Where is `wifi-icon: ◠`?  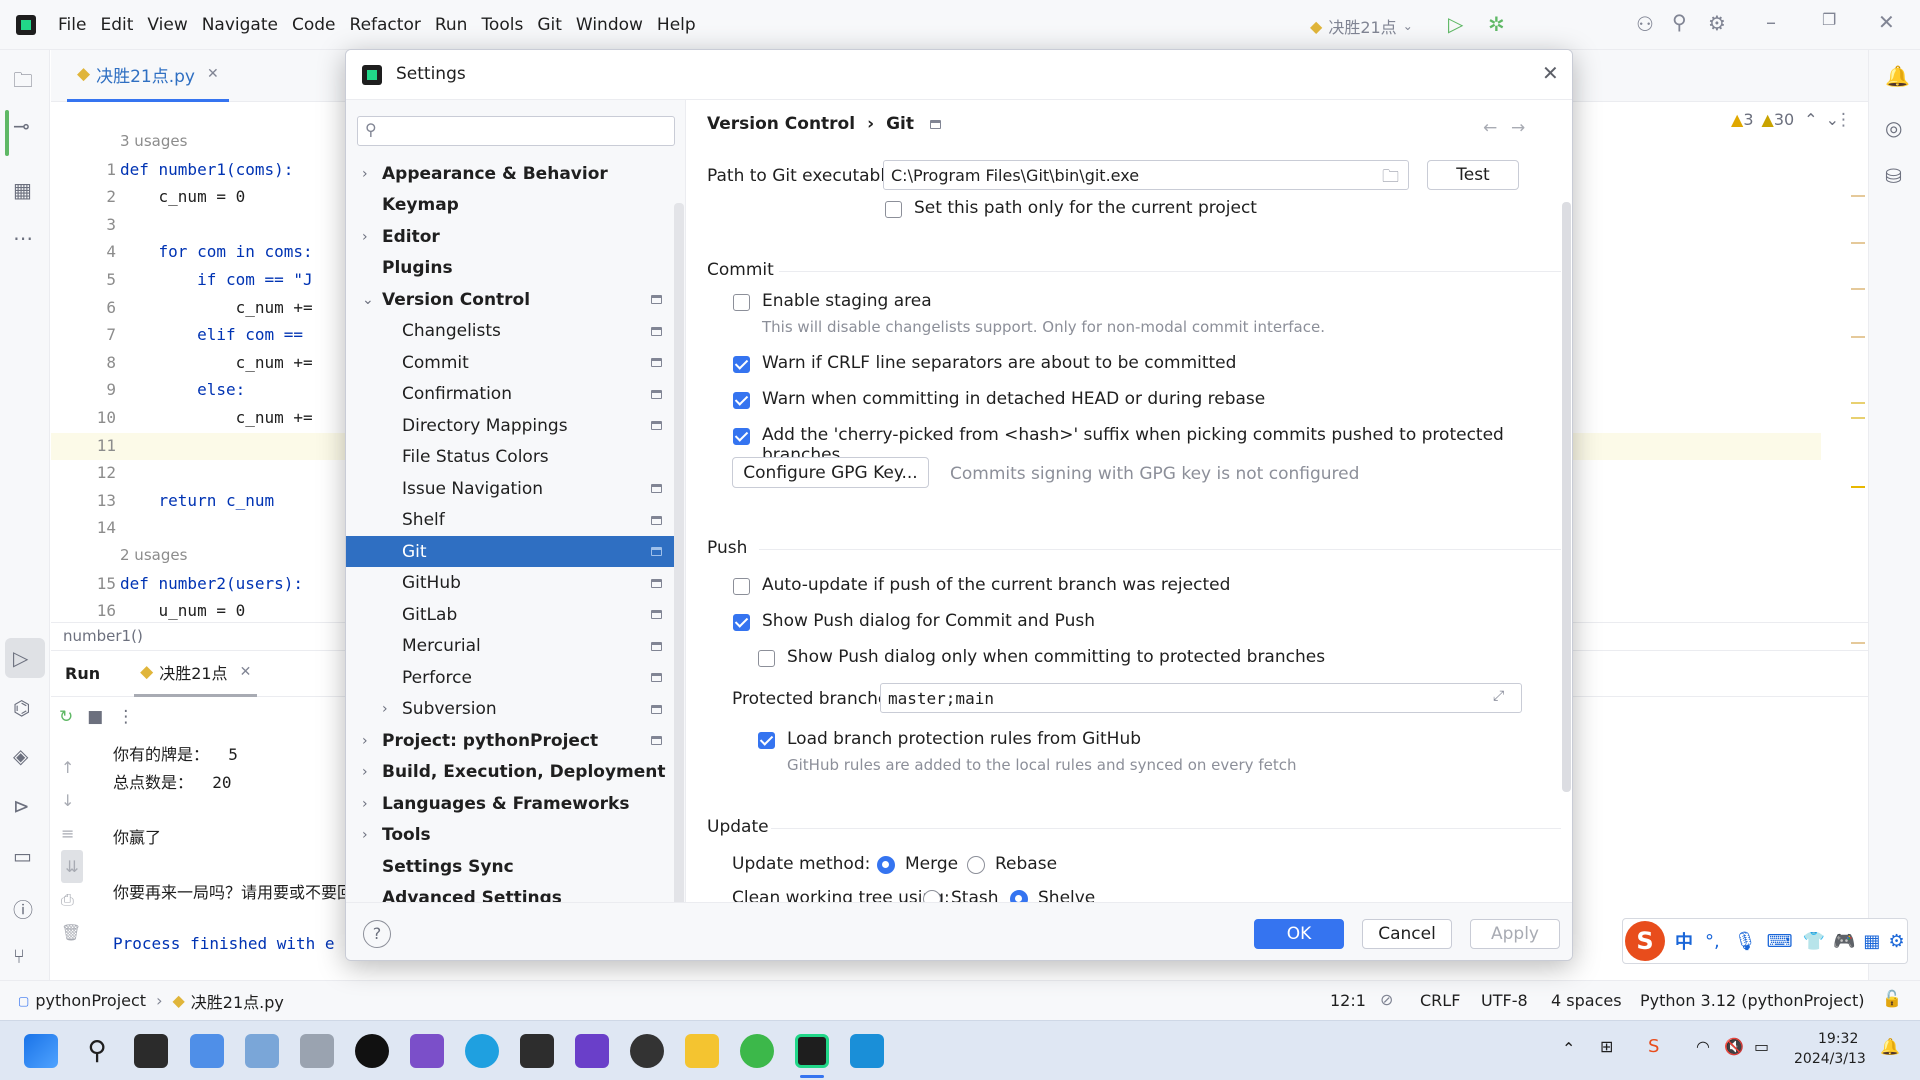
wifi-icon: ◠ is located at coordinates (1703, 1046).